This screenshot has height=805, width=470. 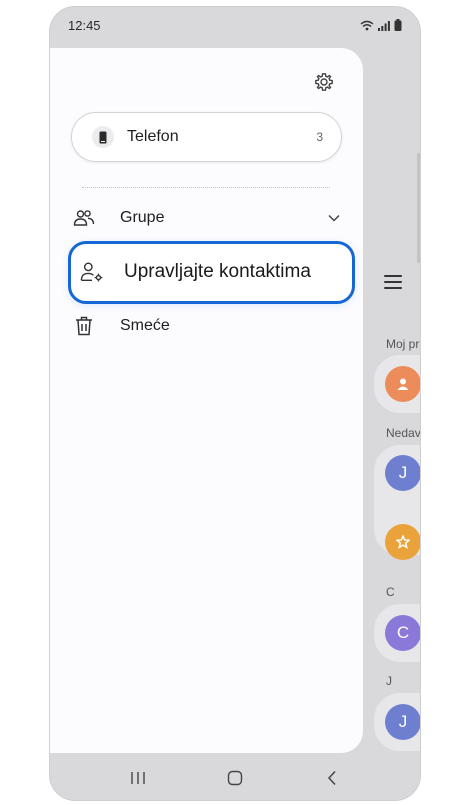 I want to click on status-icons, so click(x=381, y=25).